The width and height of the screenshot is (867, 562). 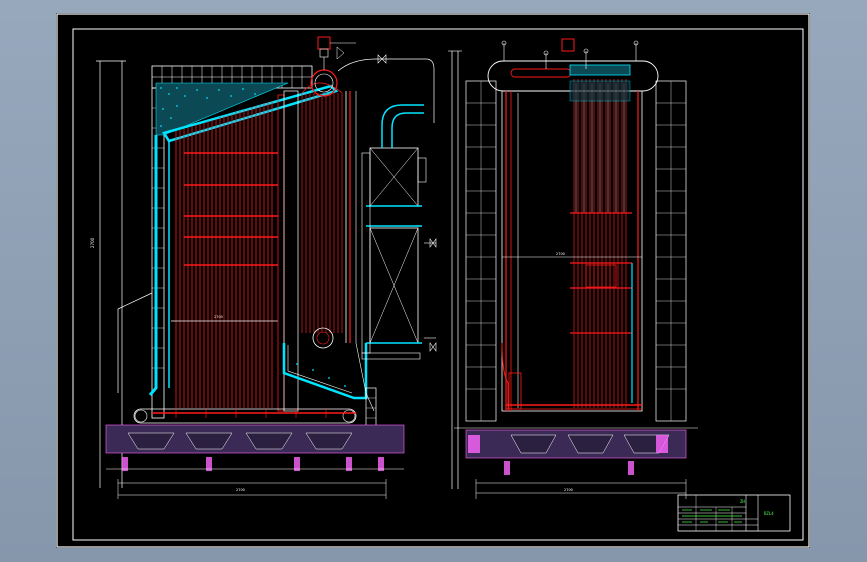 I want to click on convection-bank, so click(x=322, y=213).